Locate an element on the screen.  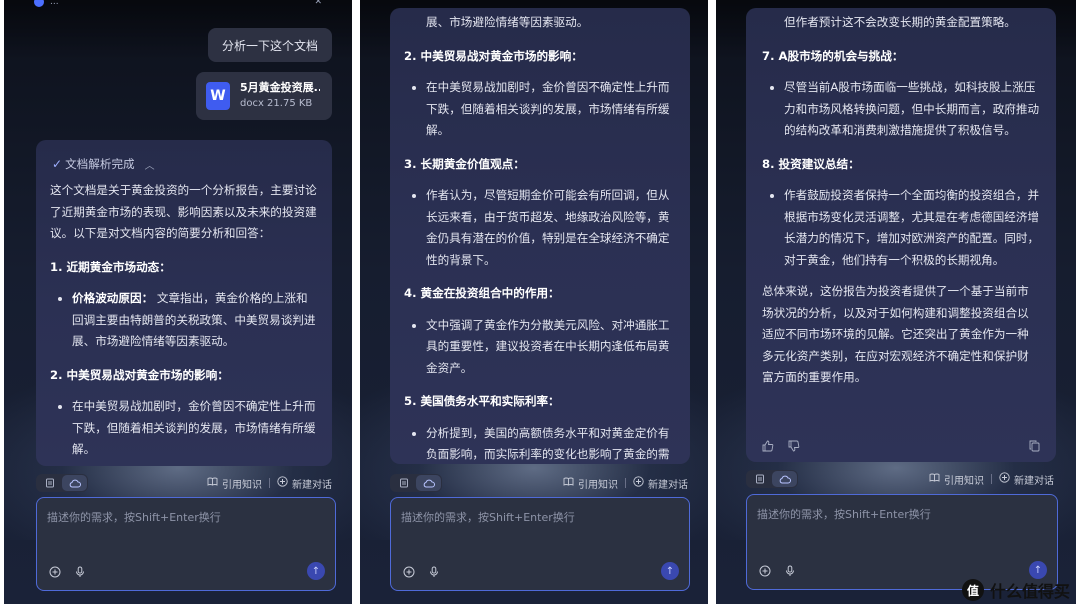
user-message-text: 分析一下这个文档 is located at coordinates (269, 45).